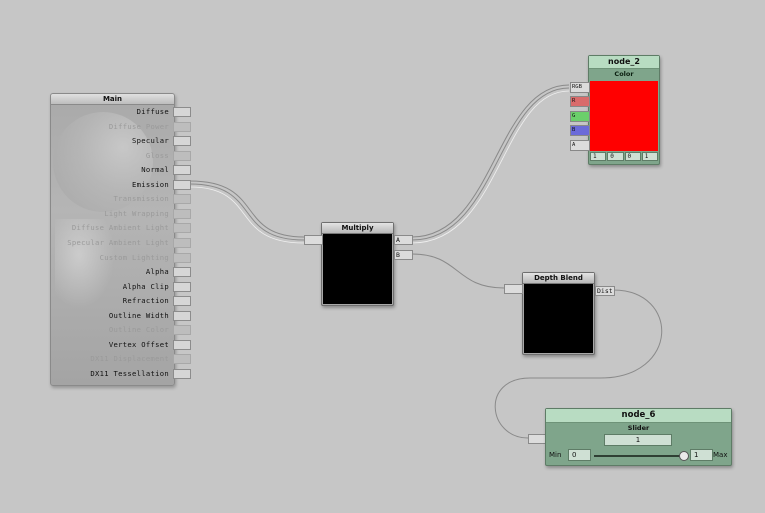 This screenshot has width=765, height=513. I want to click on slider-value-field: 1, so click(638, 440).